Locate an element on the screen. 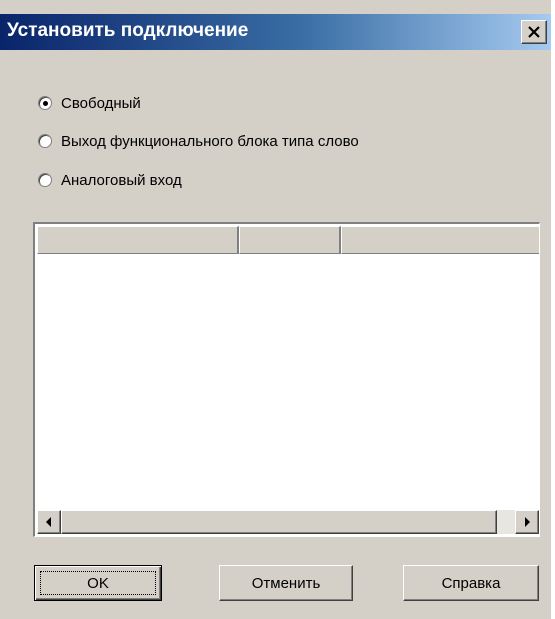  close-icon is located at coordinates (534, 32).